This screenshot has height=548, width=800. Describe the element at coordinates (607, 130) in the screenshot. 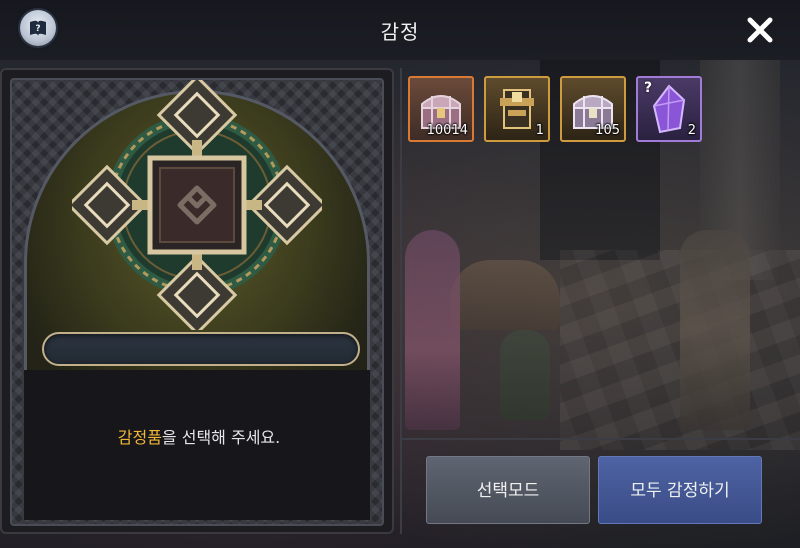

I see `item-quantity: 105` at that location.